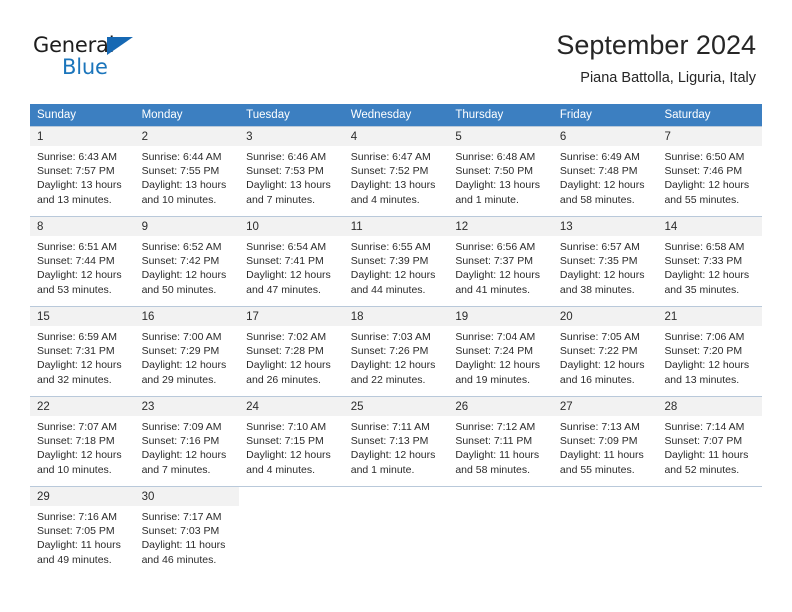  What do you see at coordinates (252, 317) in the screenshot?
I see `day-number: 17` at bounding box center [252, 317].